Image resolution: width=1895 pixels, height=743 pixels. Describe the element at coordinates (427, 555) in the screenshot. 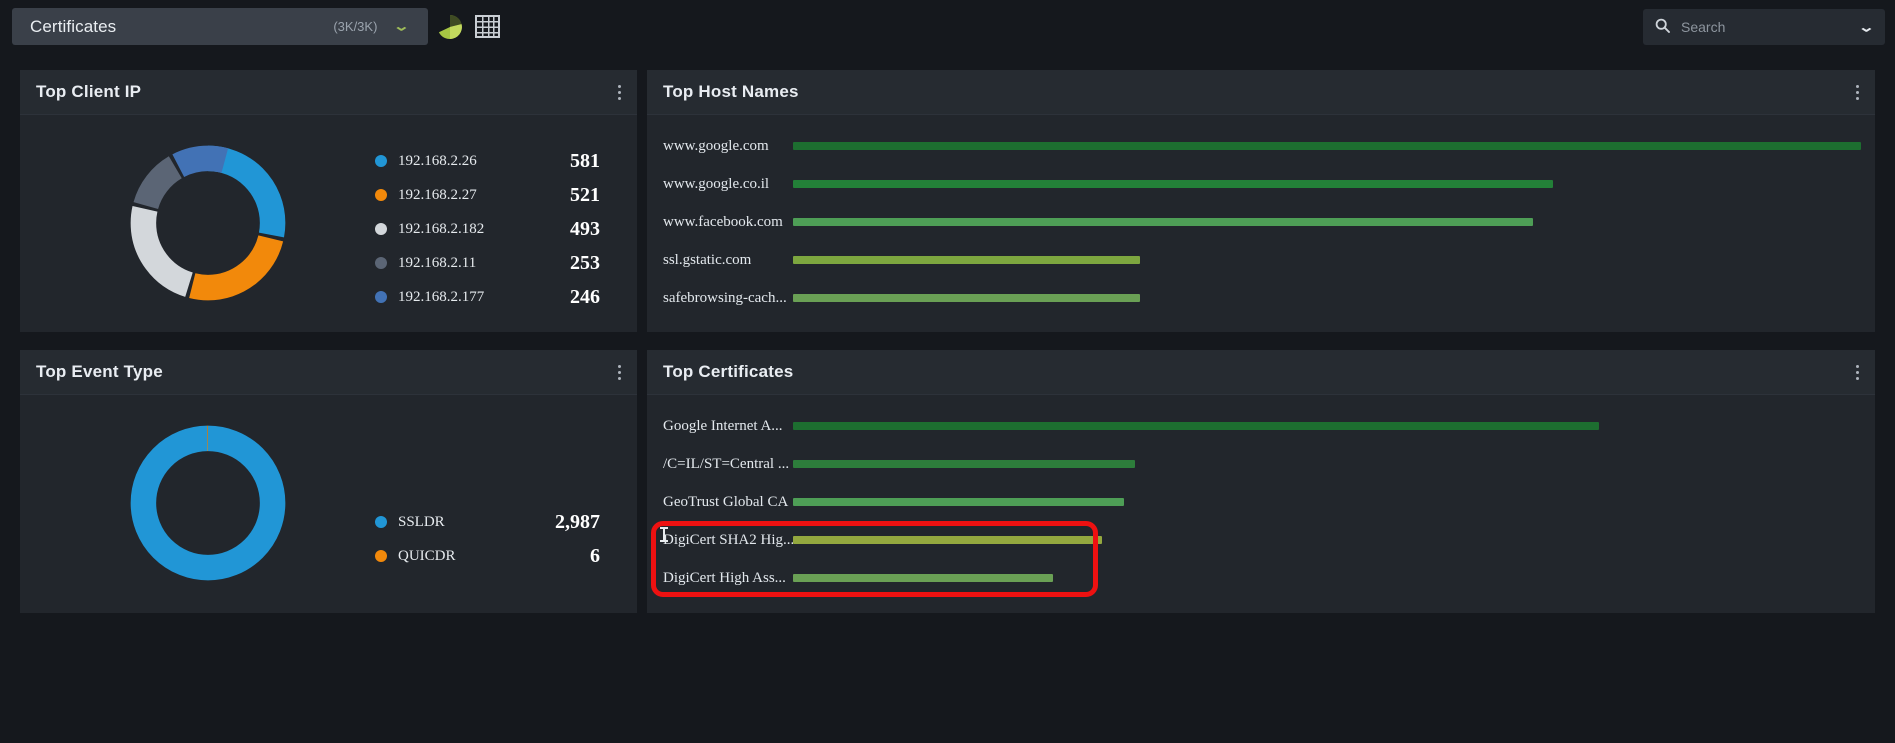

I see `legend-label: QUICDR` at that location.